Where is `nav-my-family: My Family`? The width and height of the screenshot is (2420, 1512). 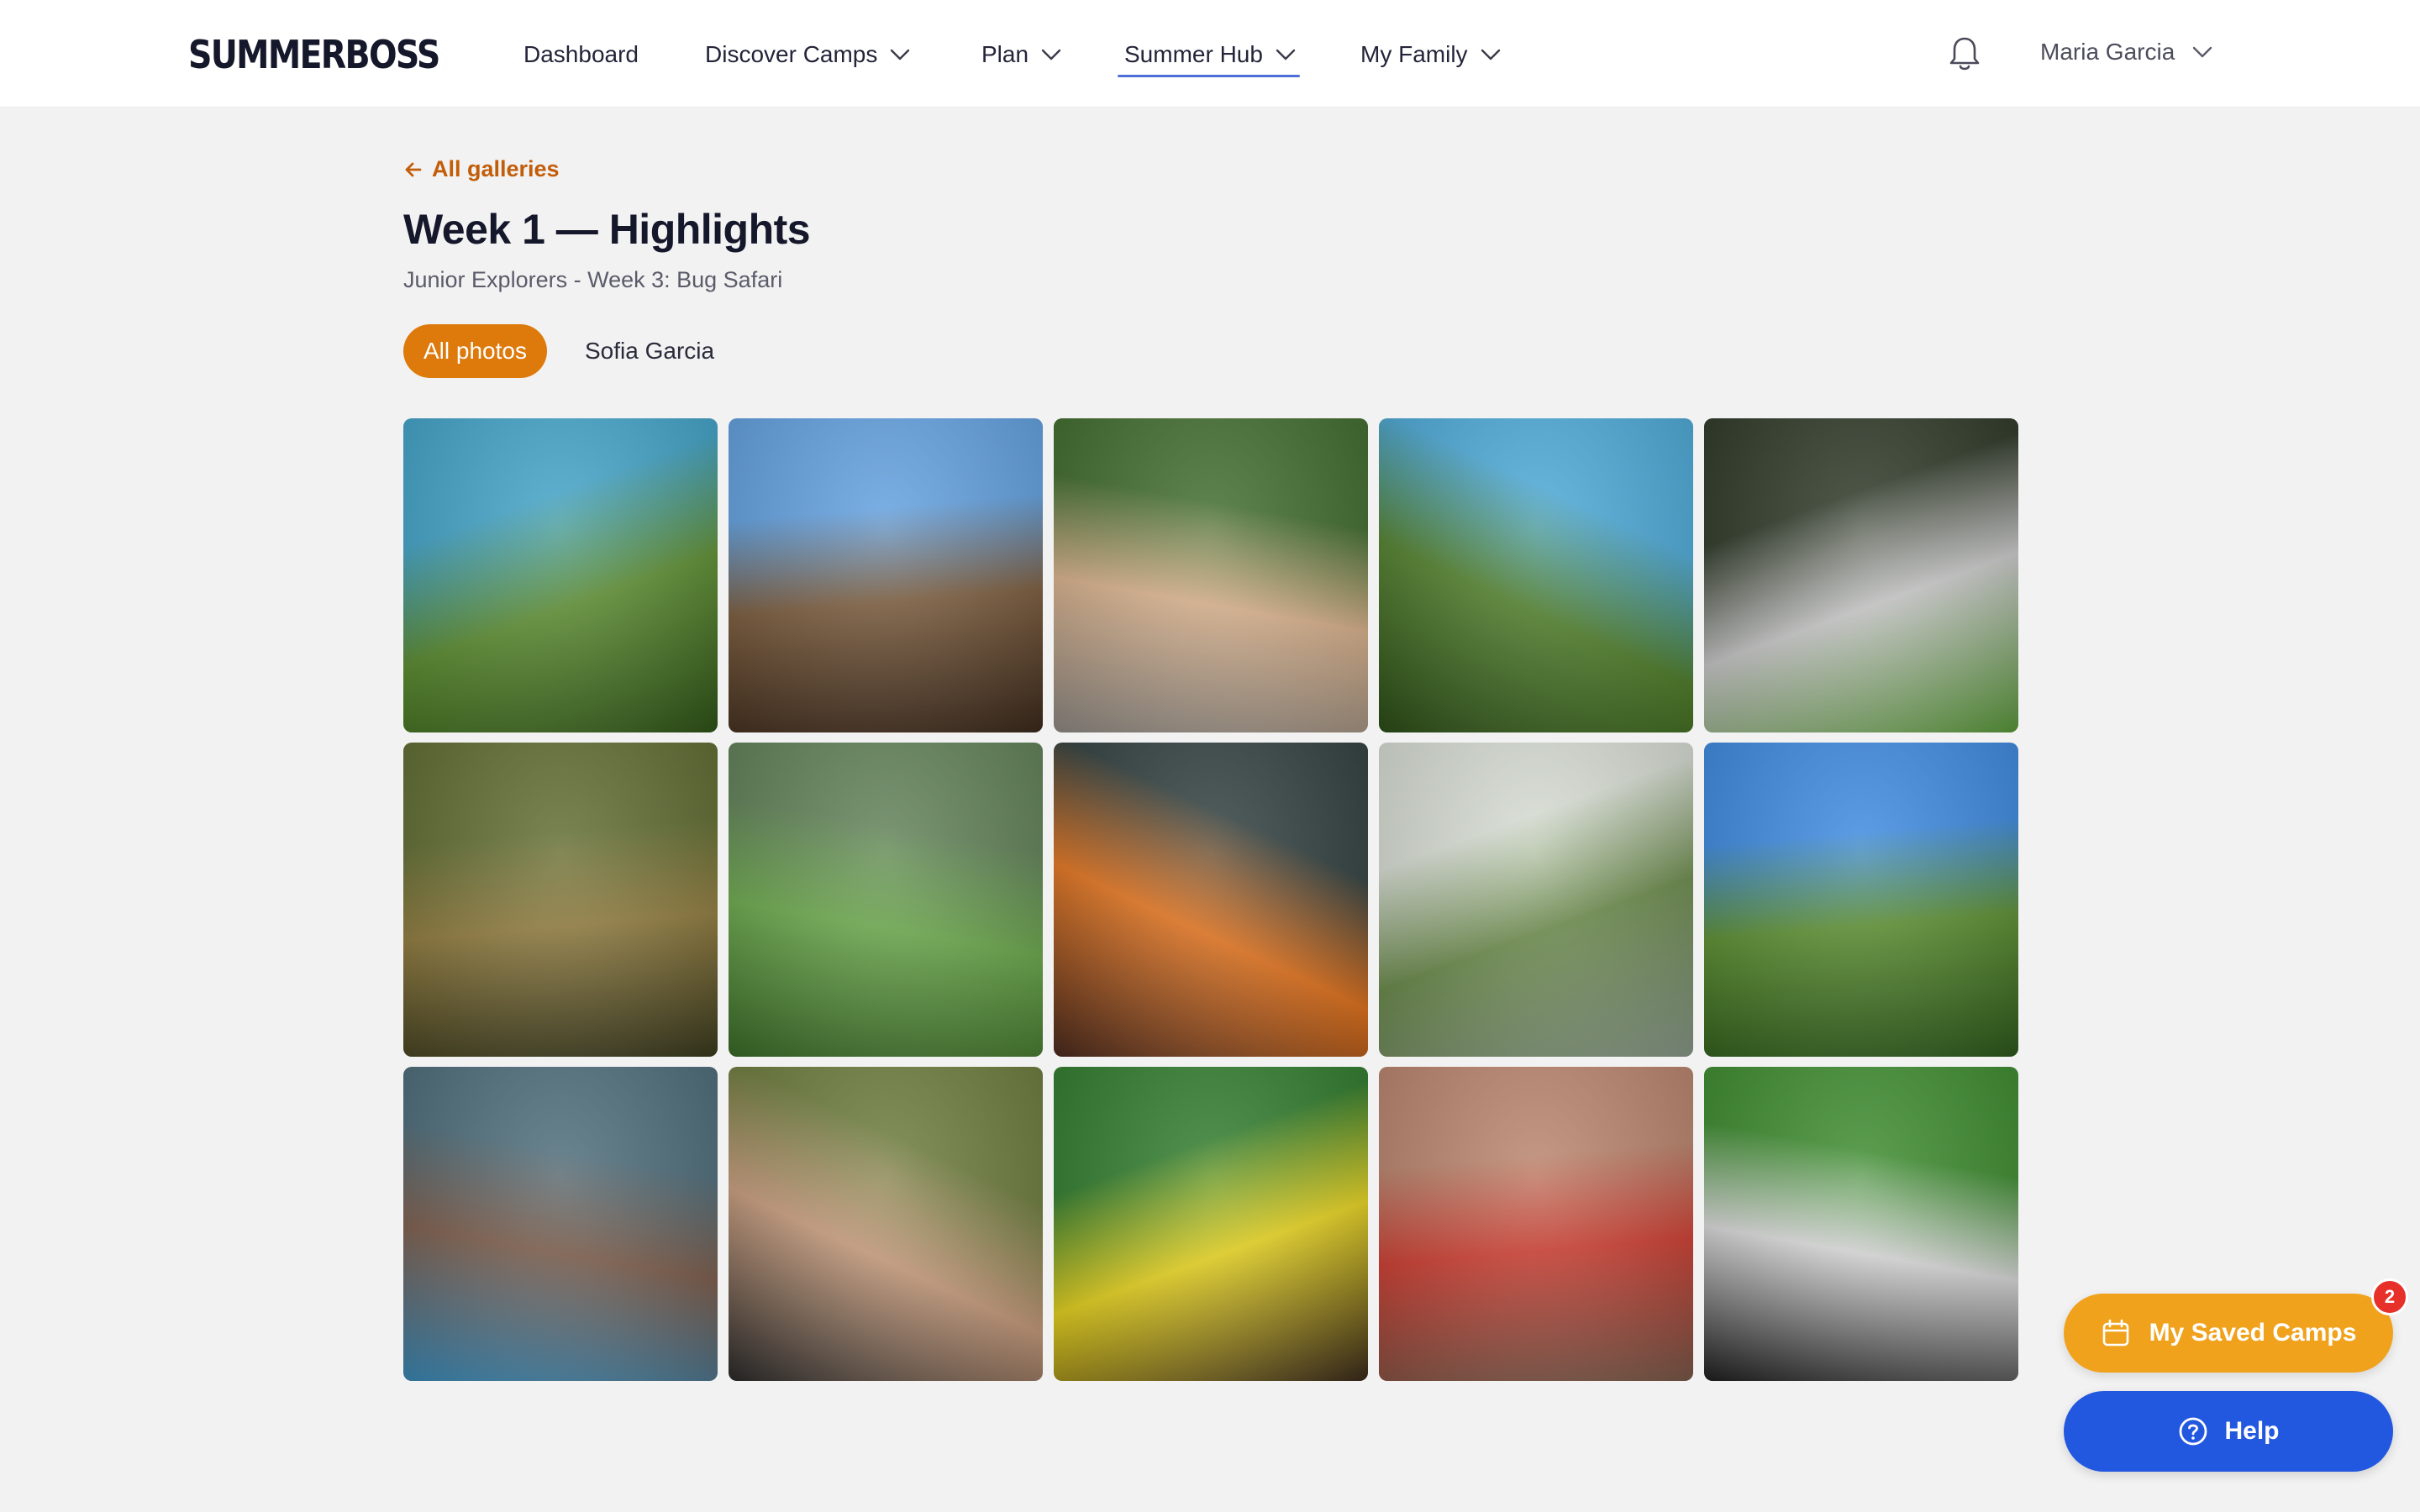
nav-my-family: My Family is located at coordinates (1431, 54).